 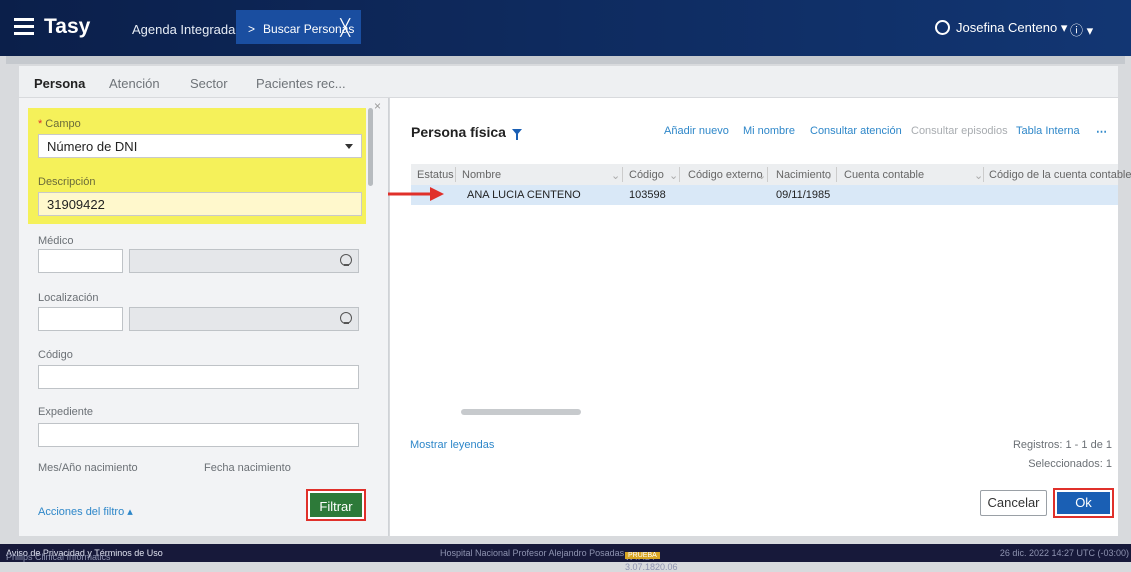 I want to click on user-caret-icon: ▾, so click(x=1064, y=27).